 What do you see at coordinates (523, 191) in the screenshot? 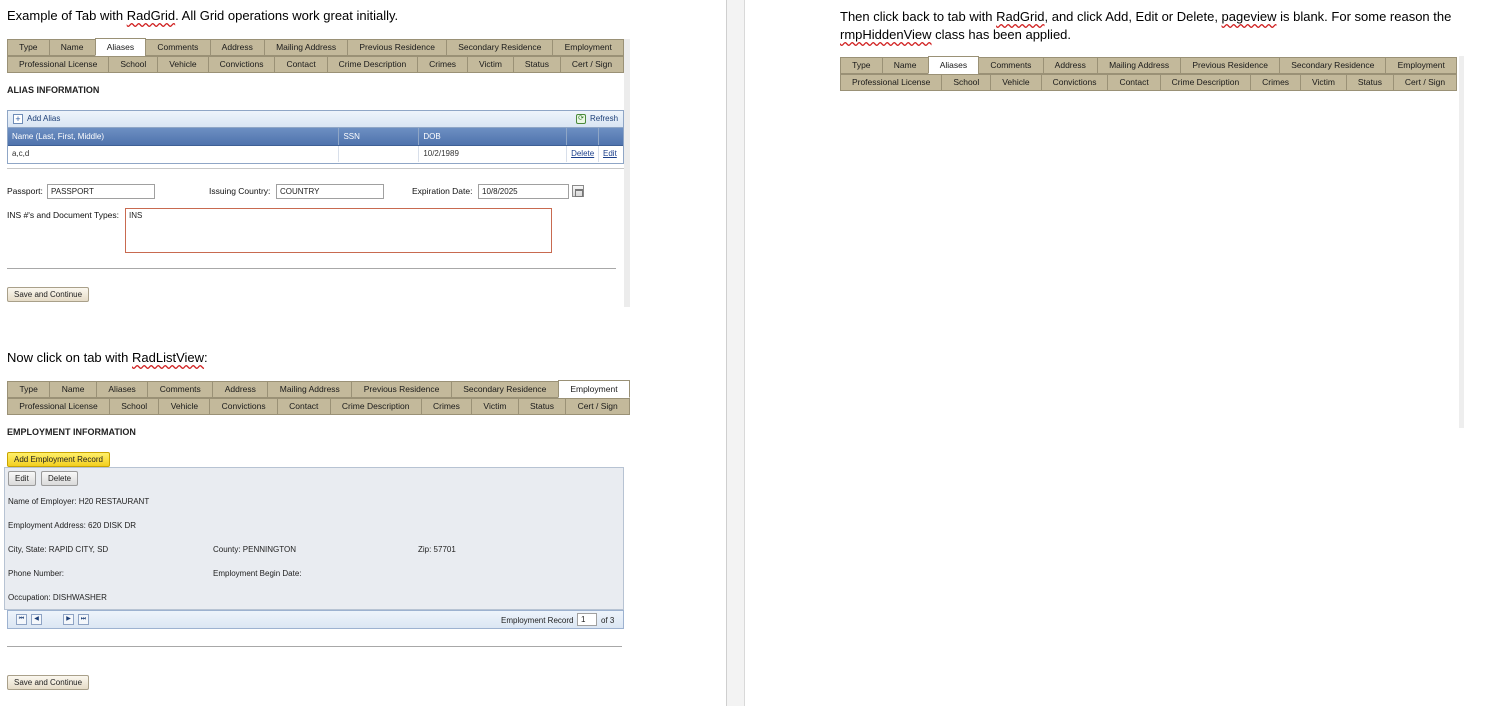
I see `expiration-date-input` at bounding box center [523, 191].